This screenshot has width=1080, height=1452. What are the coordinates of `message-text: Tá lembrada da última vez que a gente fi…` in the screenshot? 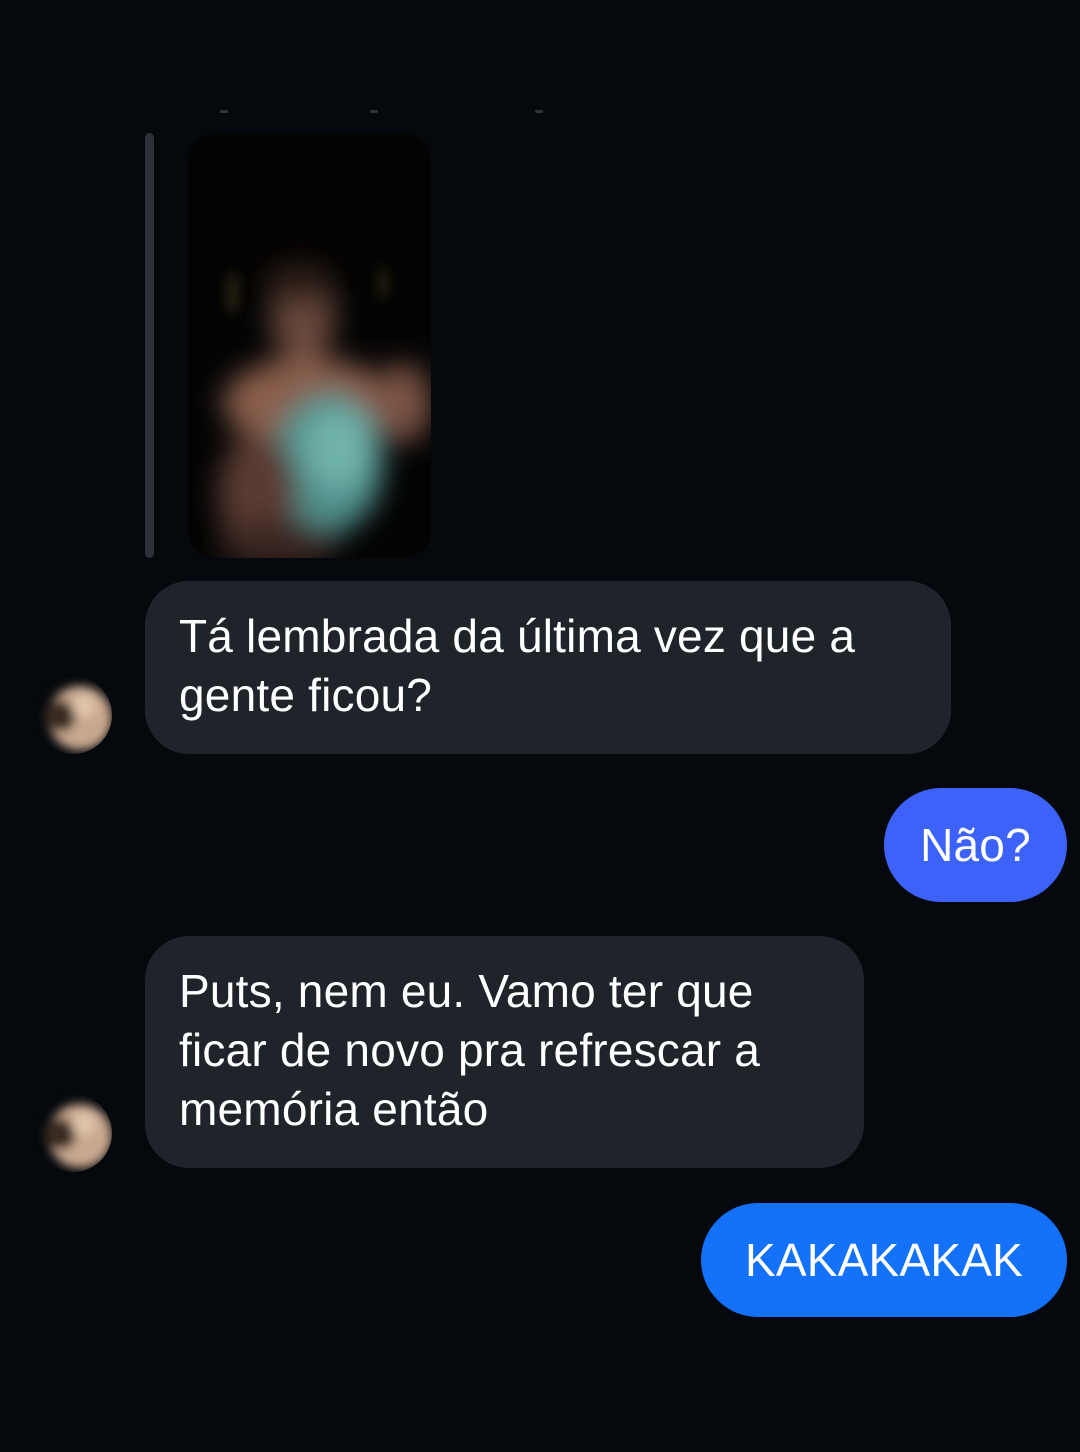 It's located at (517, 665).